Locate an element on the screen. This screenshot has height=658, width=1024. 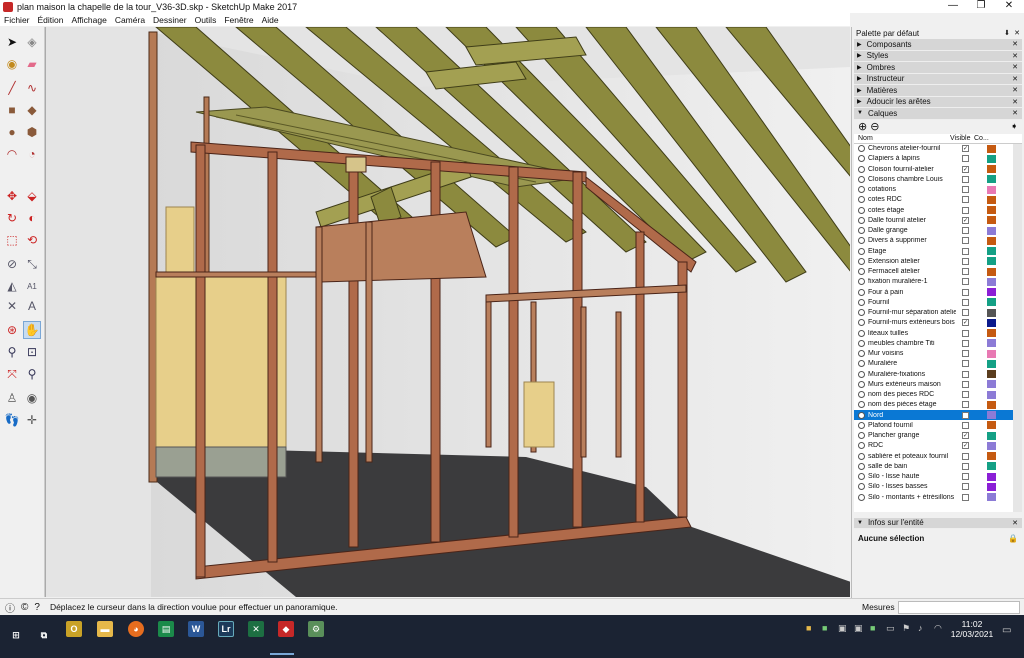
make-component-icon: ◈ is located at coordinates (32, 42).